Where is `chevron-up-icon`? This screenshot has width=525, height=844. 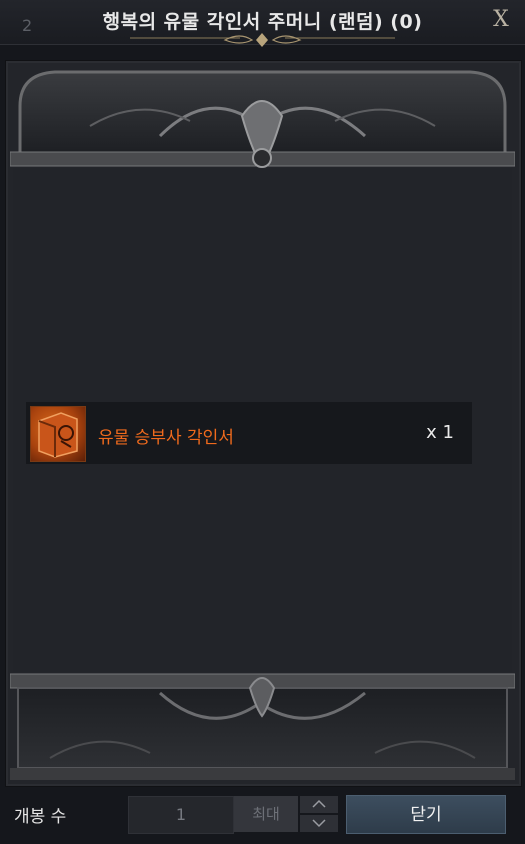 chevron-up-icon is located at coordinates (319, 803).